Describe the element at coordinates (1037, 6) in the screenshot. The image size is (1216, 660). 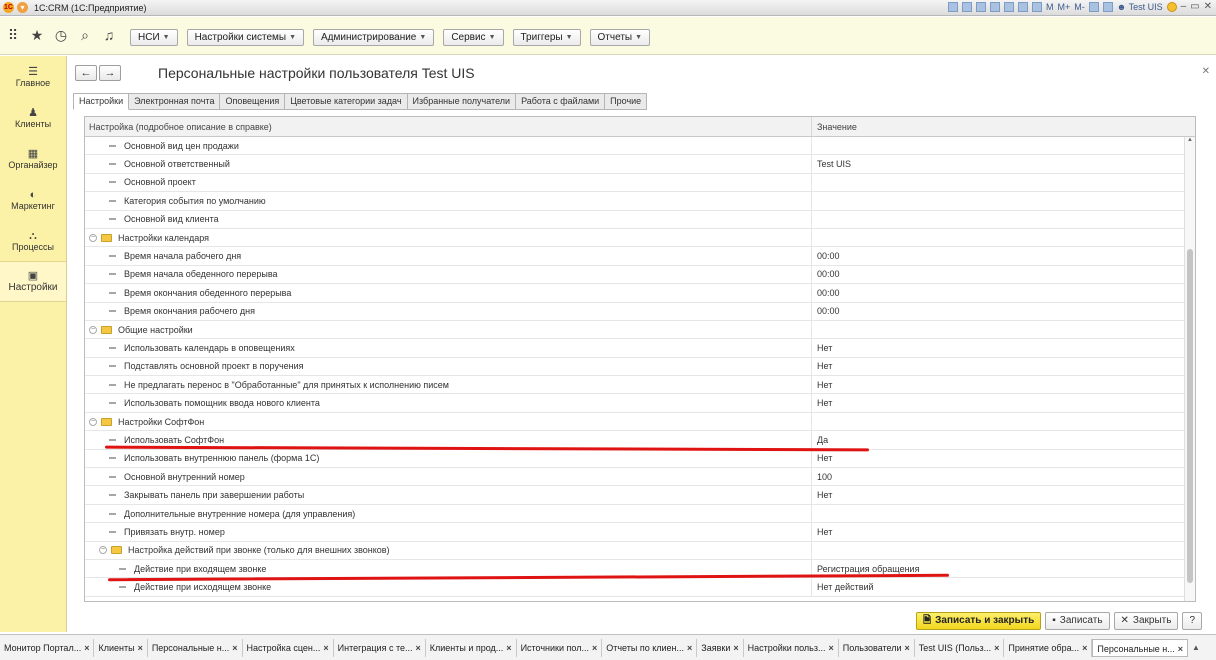
I see `calc-icon` at that location.